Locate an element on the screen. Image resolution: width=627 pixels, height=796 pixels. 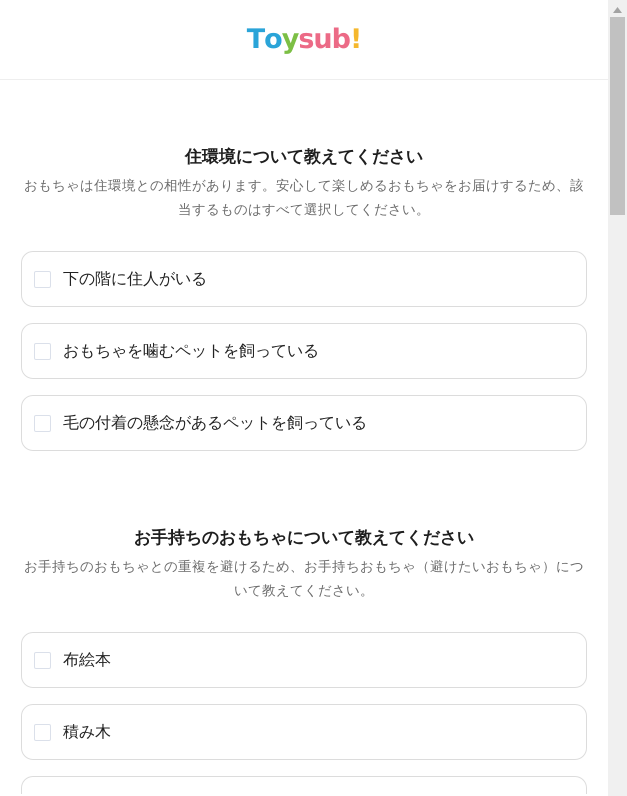
section-title: 住環境について教えてください is located at coordinates (304, 157).